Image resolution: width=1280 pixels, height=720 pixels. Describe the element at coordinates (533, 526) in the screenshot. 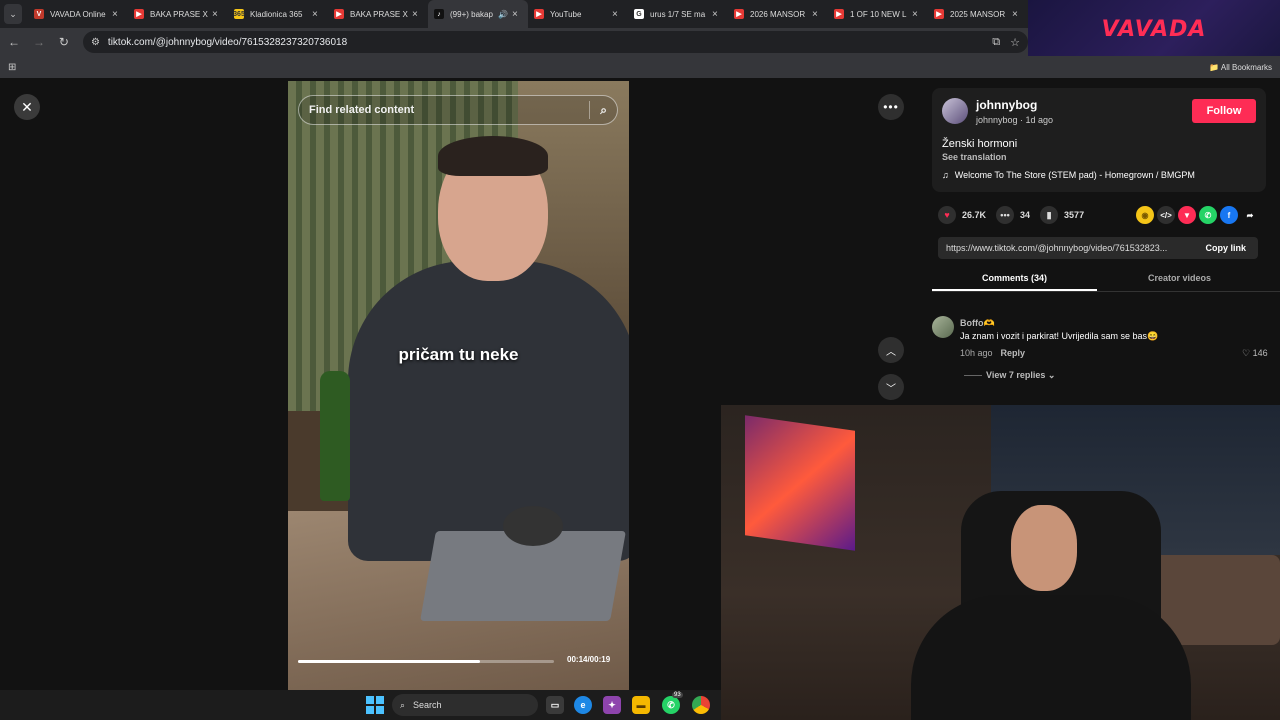

I see `video-mouse` at that location.